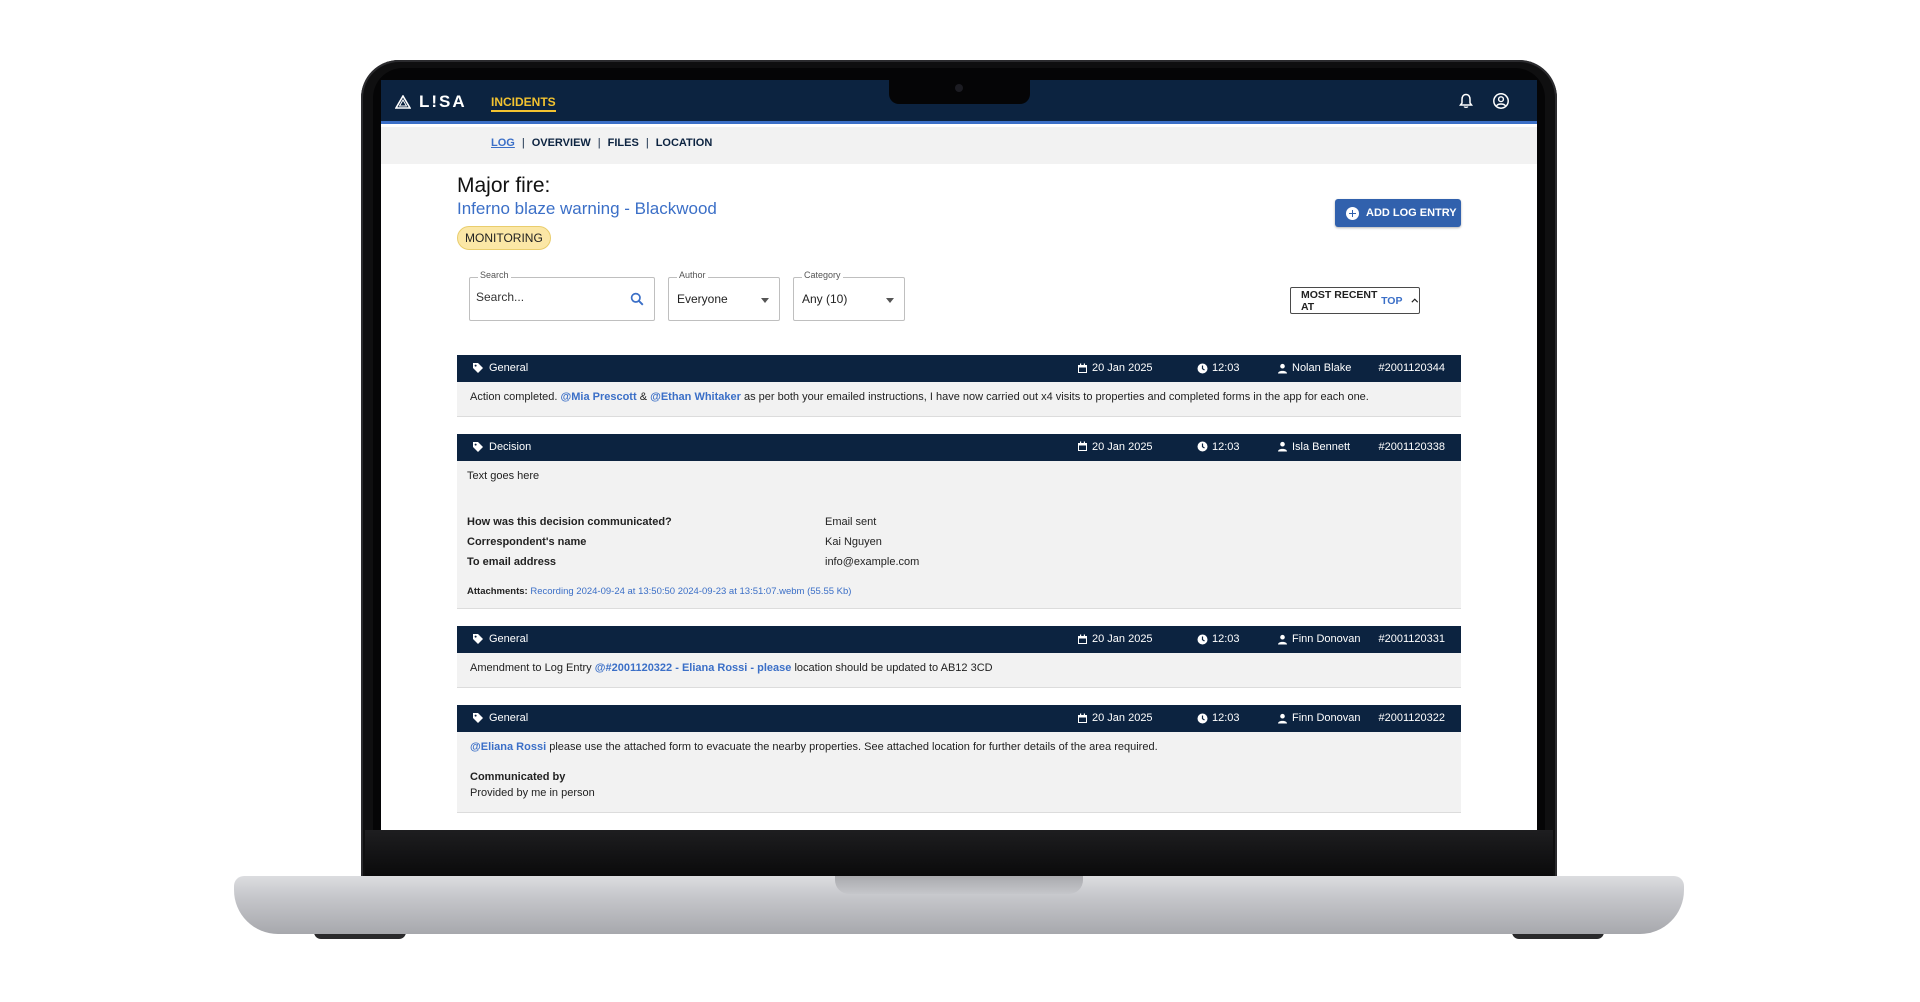 This screenshot has width=1920, height=1002. What do you see at coordinates (512, 561) in the screenshot?
I see `detail-key: To email address` at bounding box center [512, 561].